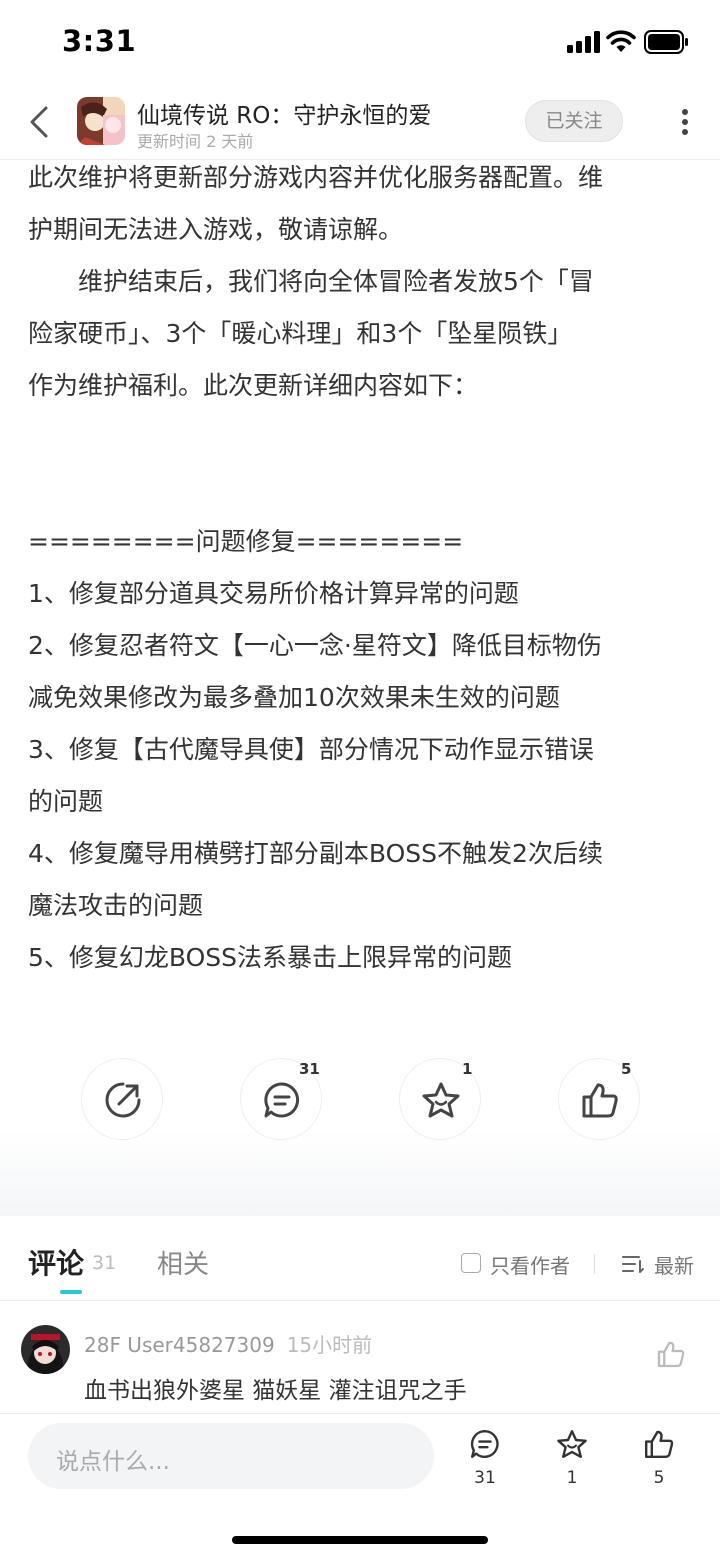 This screenshot has width=720, height=1559. Describe the element at coordinates (572, 1463) in the screenshot. I see `bottom-favorite-button: 1` at that location.